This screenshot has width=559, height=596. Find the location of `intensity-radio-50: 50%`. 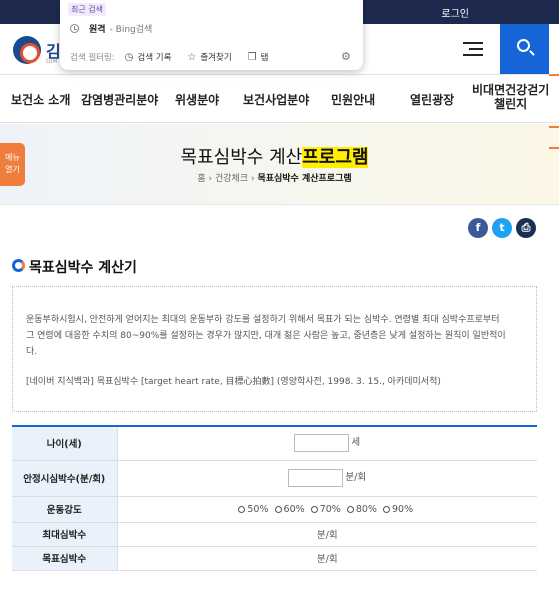

intensity-radio-50: 50% is located at coordinates (253, 509).